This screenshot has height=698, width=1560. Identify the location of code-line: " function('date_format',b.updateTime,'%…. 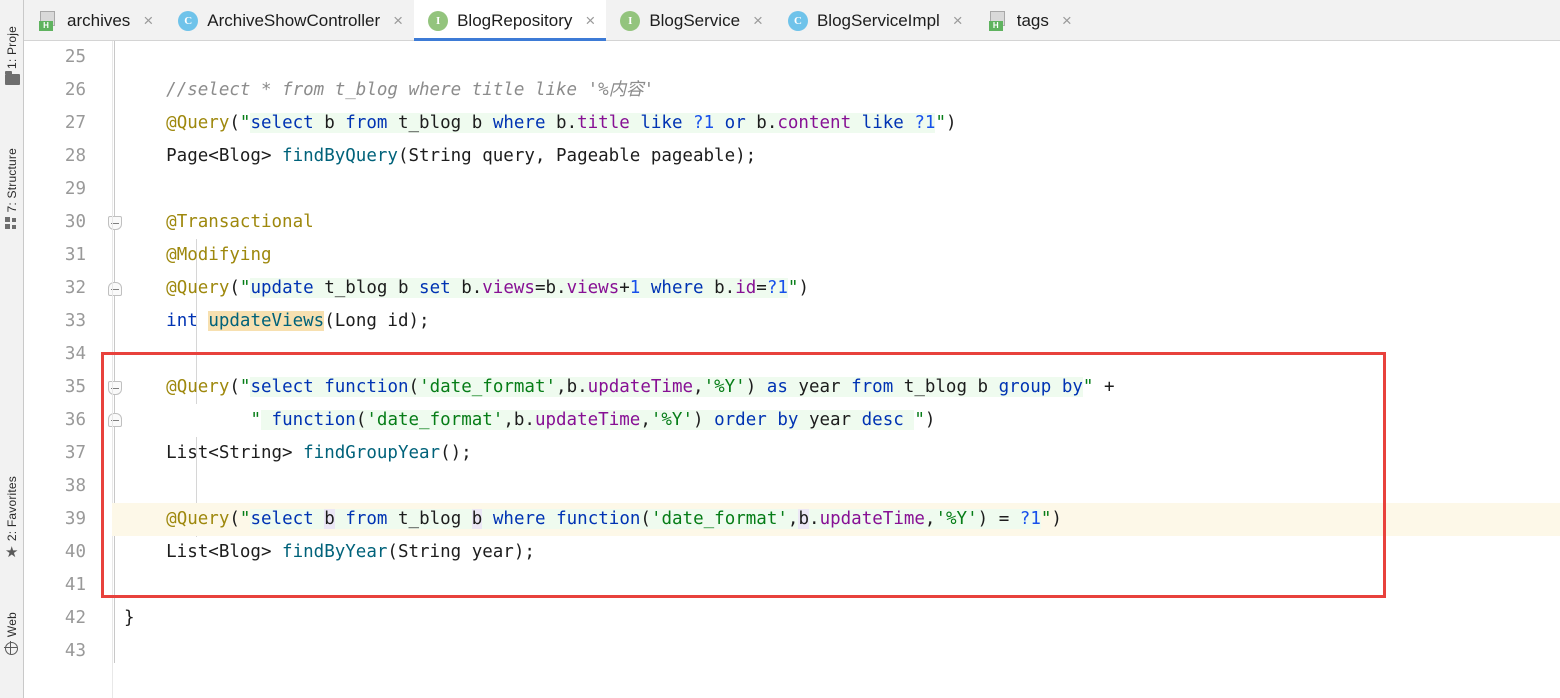
(836, 420).